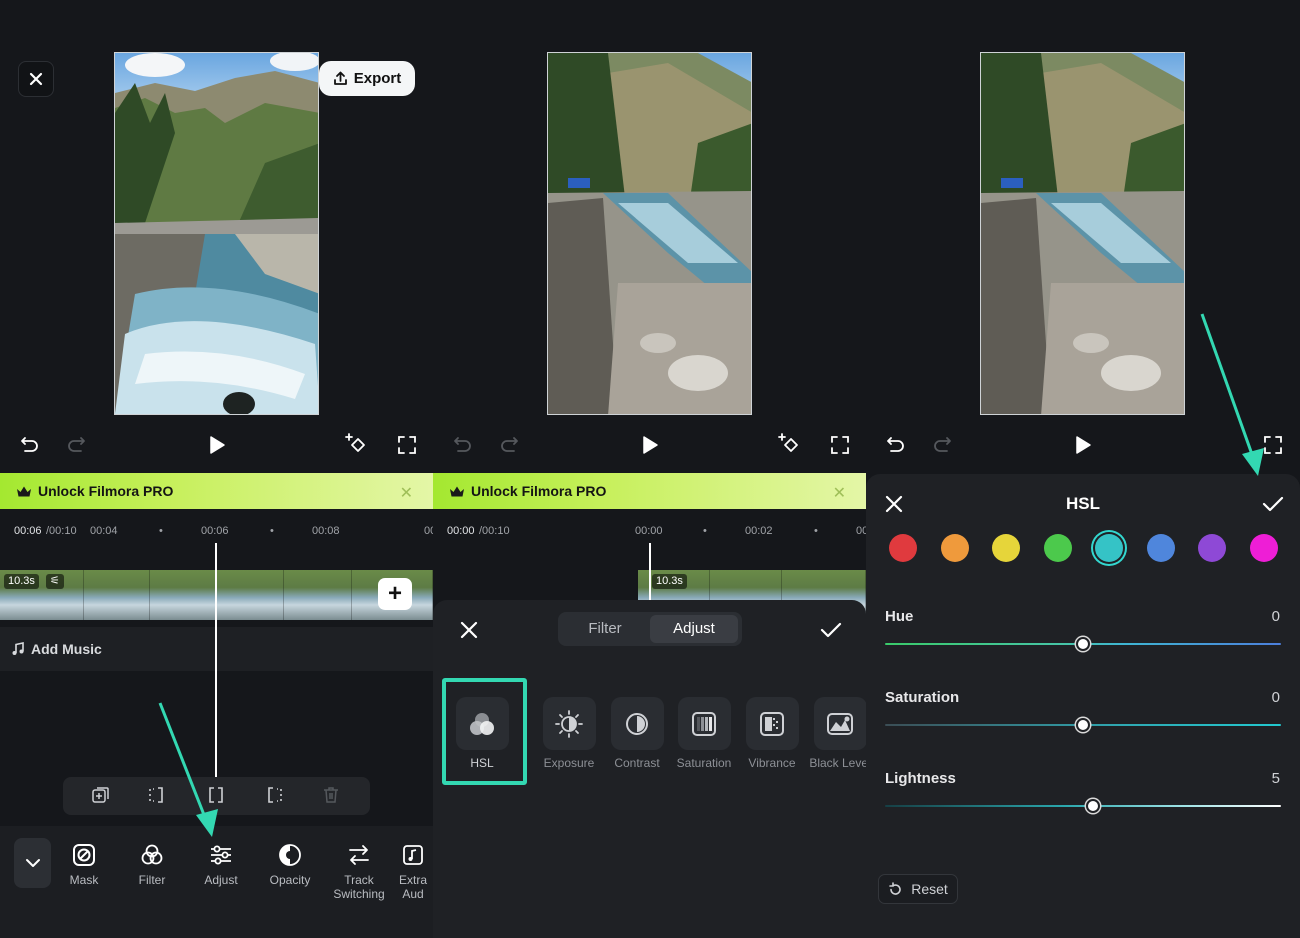 The width and height of the screenshot is (1300, 938). Describe the element at coordinates (1083, 644) in the screenshot. I see `hue-slider-thumb` at that location.